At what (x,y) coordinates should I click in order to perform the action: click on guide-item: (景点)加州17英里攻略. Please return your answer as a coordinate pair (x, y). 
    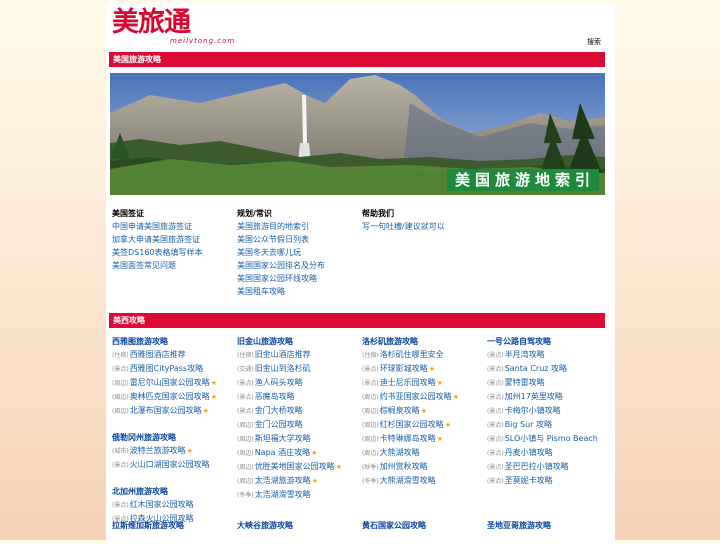
    Looking at the image, I should click on (542, 397).